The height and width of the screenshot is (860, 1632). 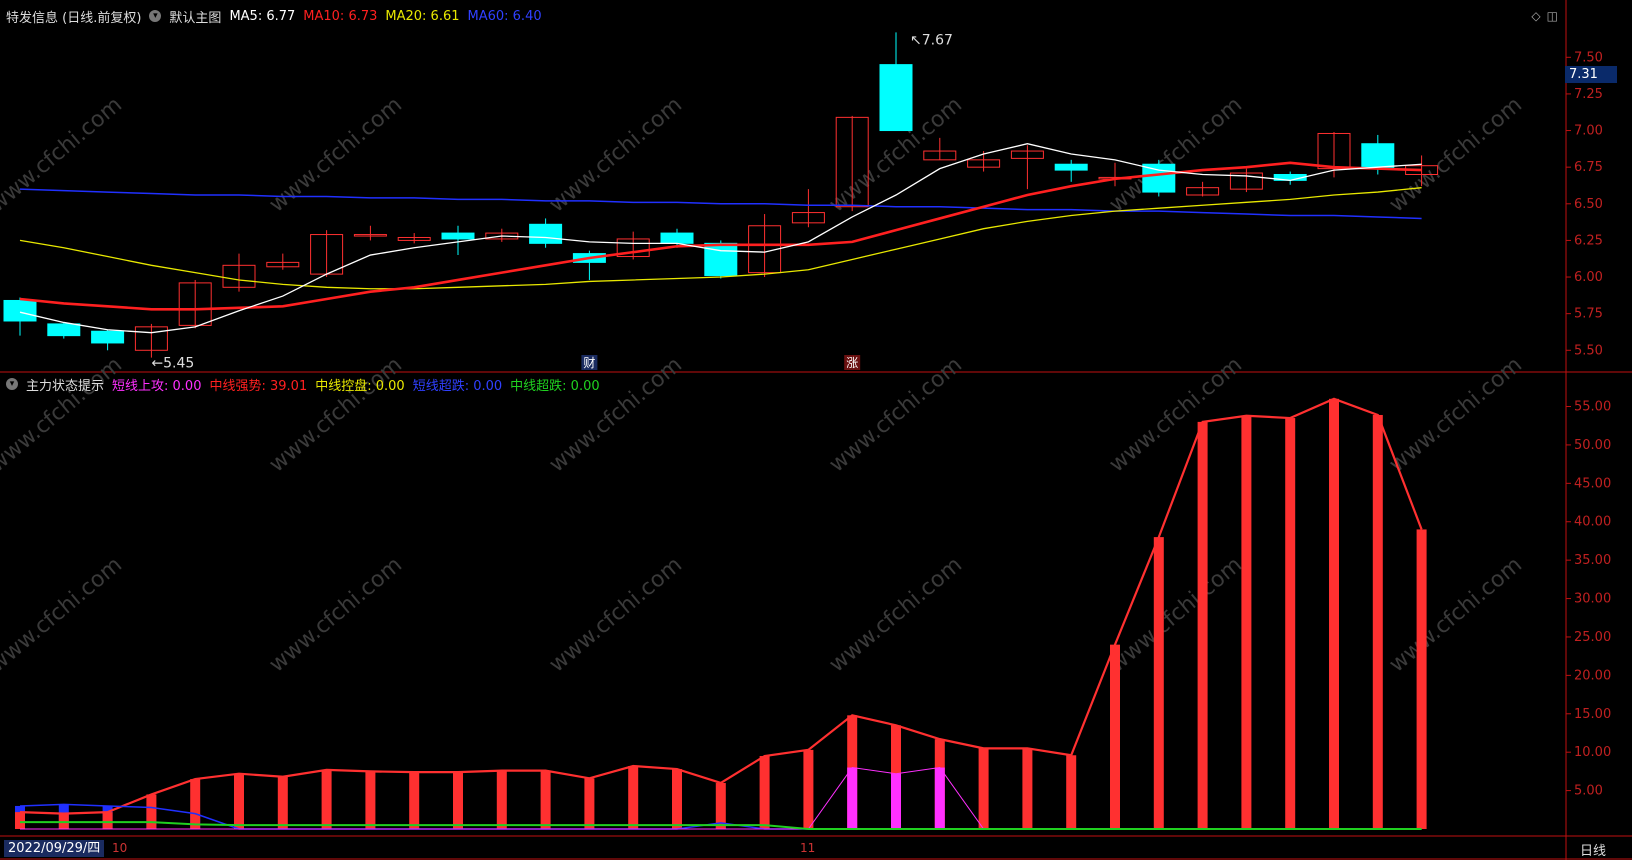 What do you see at coordinates (155, 16) in the screenshot?
I see `template-dropdown-icon: ▾` at bounding box center [155, 16].